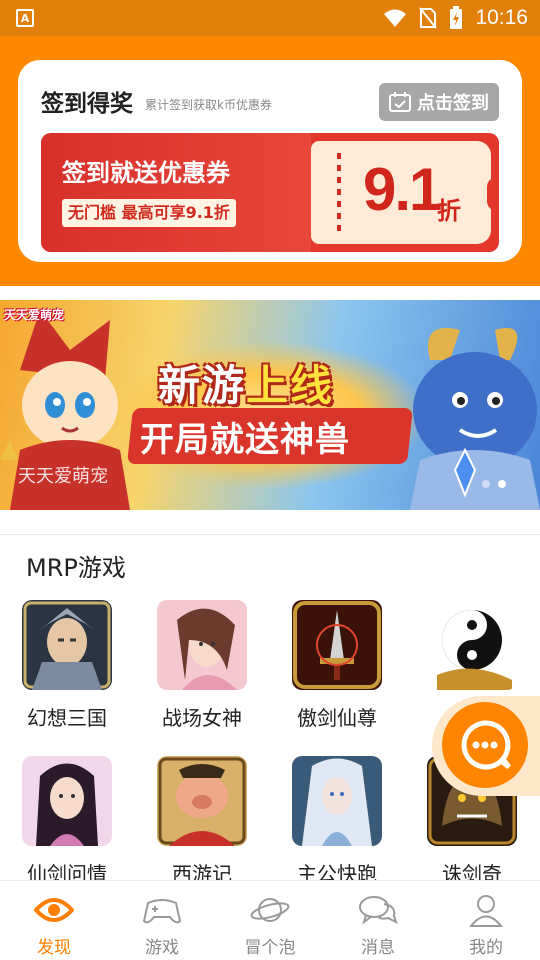 This screenshot has height=960, width=540. Describe the element at coordinates (472, 645) in the screenshot. I see `game-icon-yin-yang` at that location.